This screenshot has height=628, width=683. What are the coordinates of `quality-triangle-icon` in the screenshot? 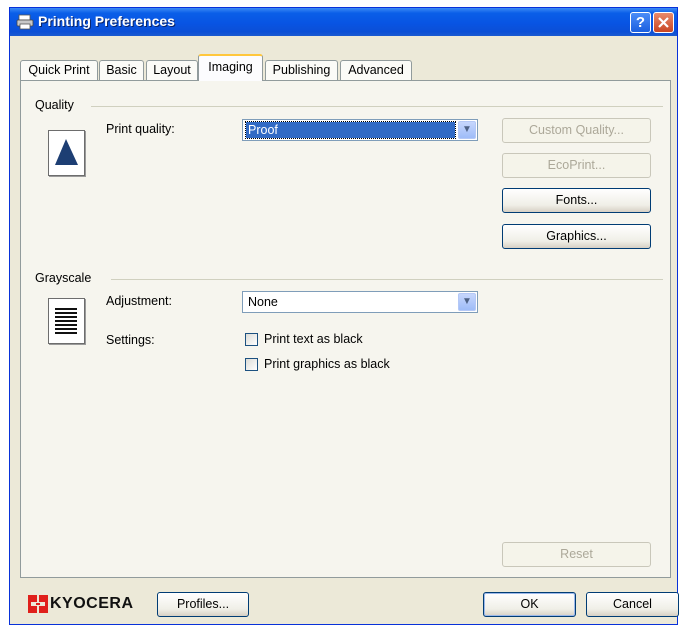 It's located at (66, 152).